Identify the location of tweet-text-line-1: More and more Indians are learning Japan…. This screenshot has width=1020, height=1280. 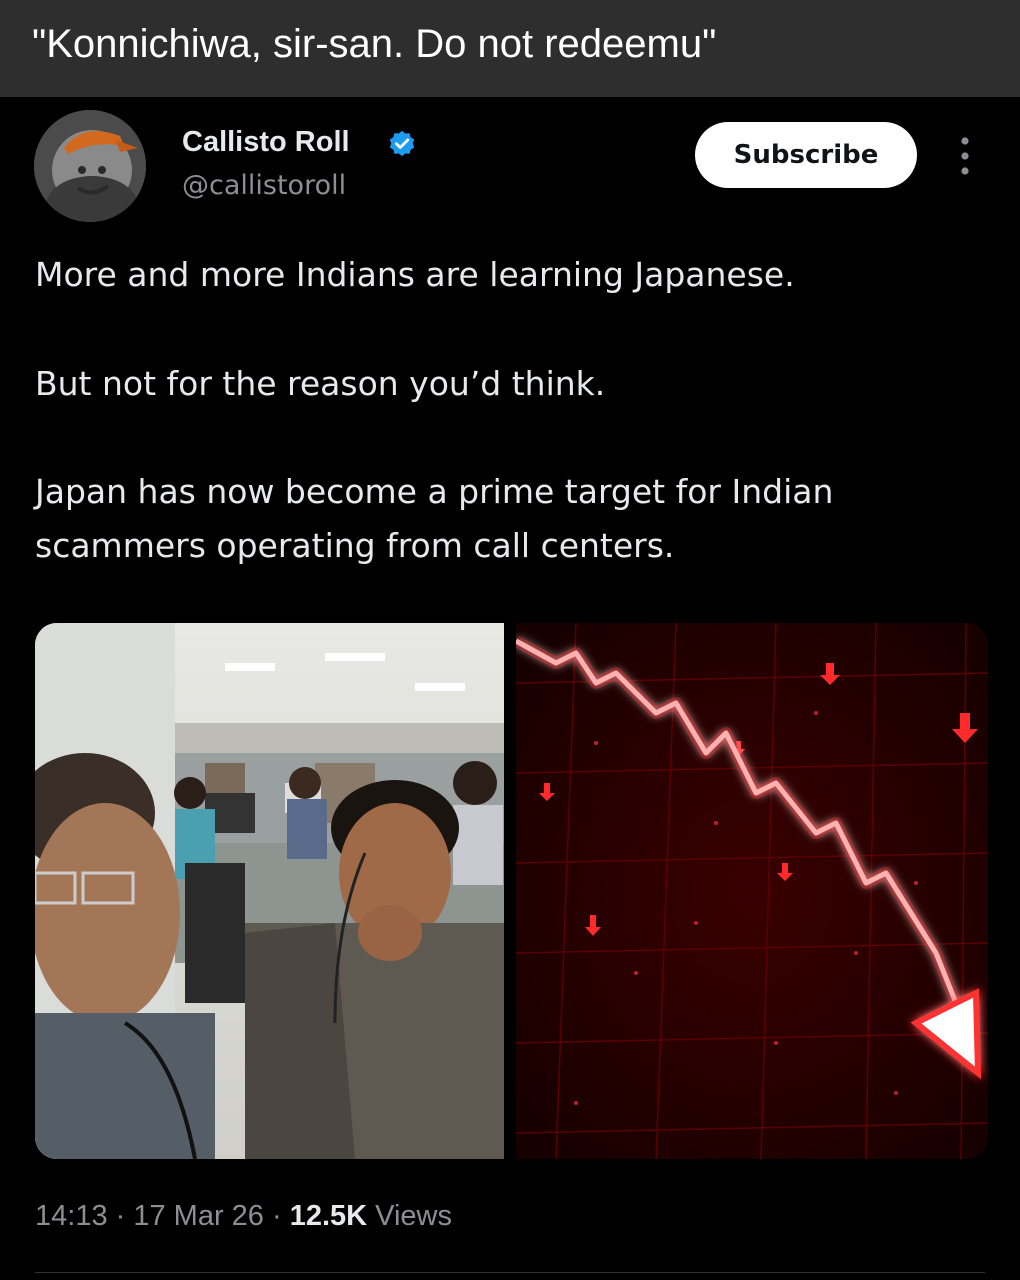
(415, 274).